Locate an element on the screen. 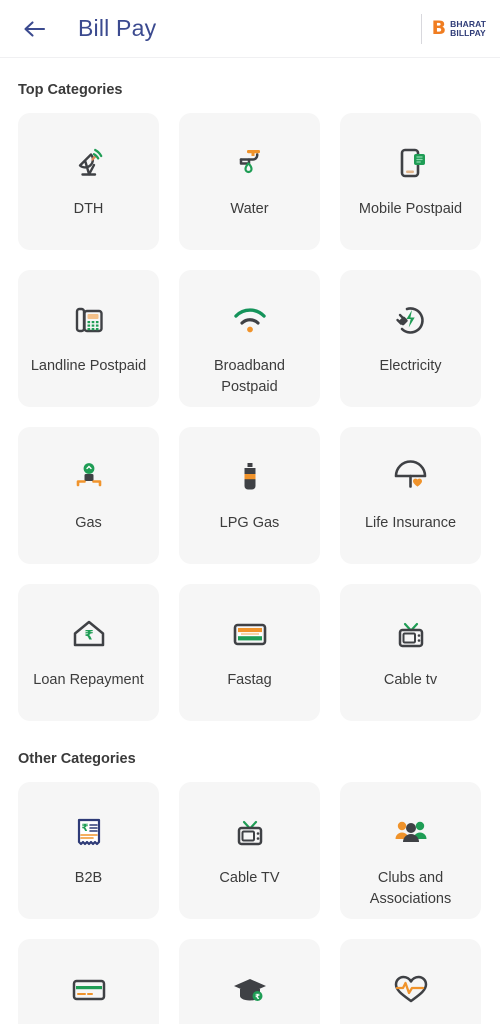 This screenshot has height=1024, width=500. invoice-rupee-icon: ₹ is located at coordinates (89, 832).